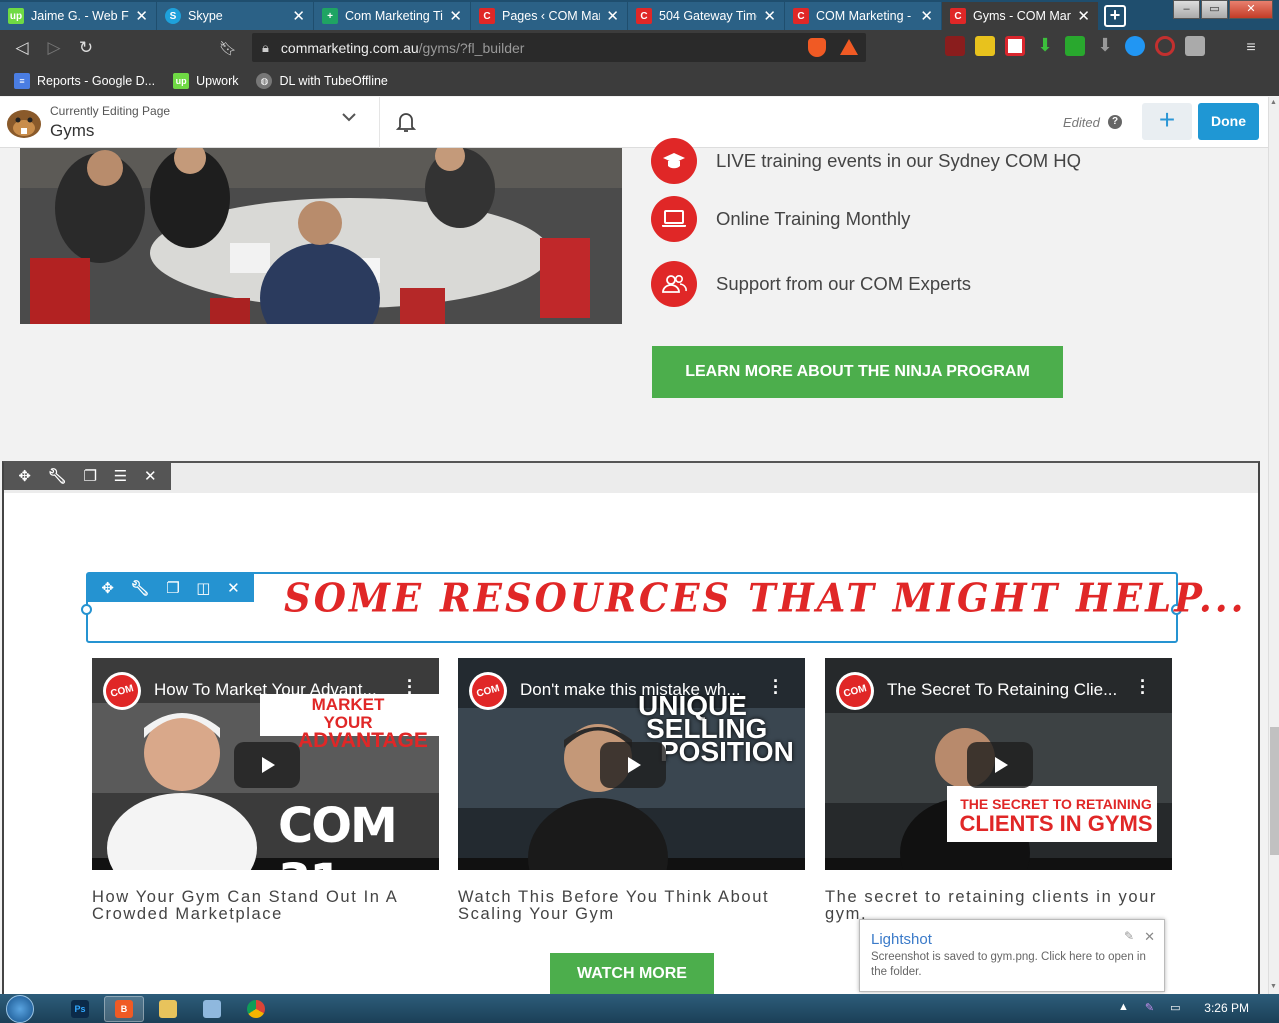 This screenshot has height=1023, width=1279. I want to click on notification-title: Lightshot, so click(901, 939).